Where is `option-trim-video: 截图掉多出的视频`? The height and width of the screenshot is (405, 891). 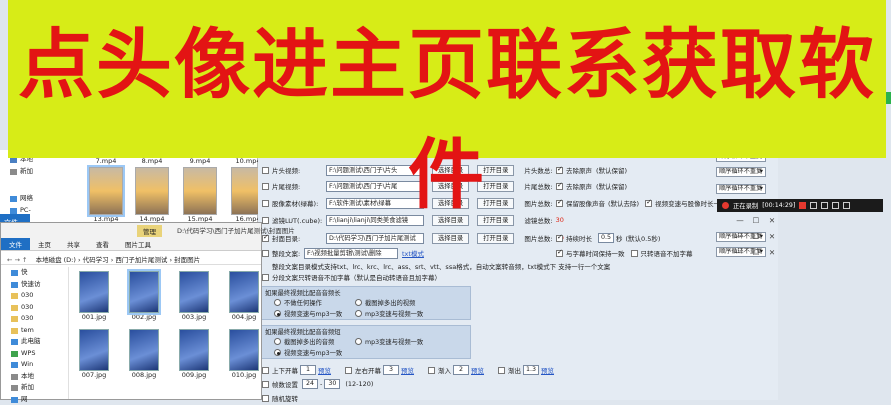 option-trim-video: 截图掉多出的视频 is located at coordinates (385, 302).